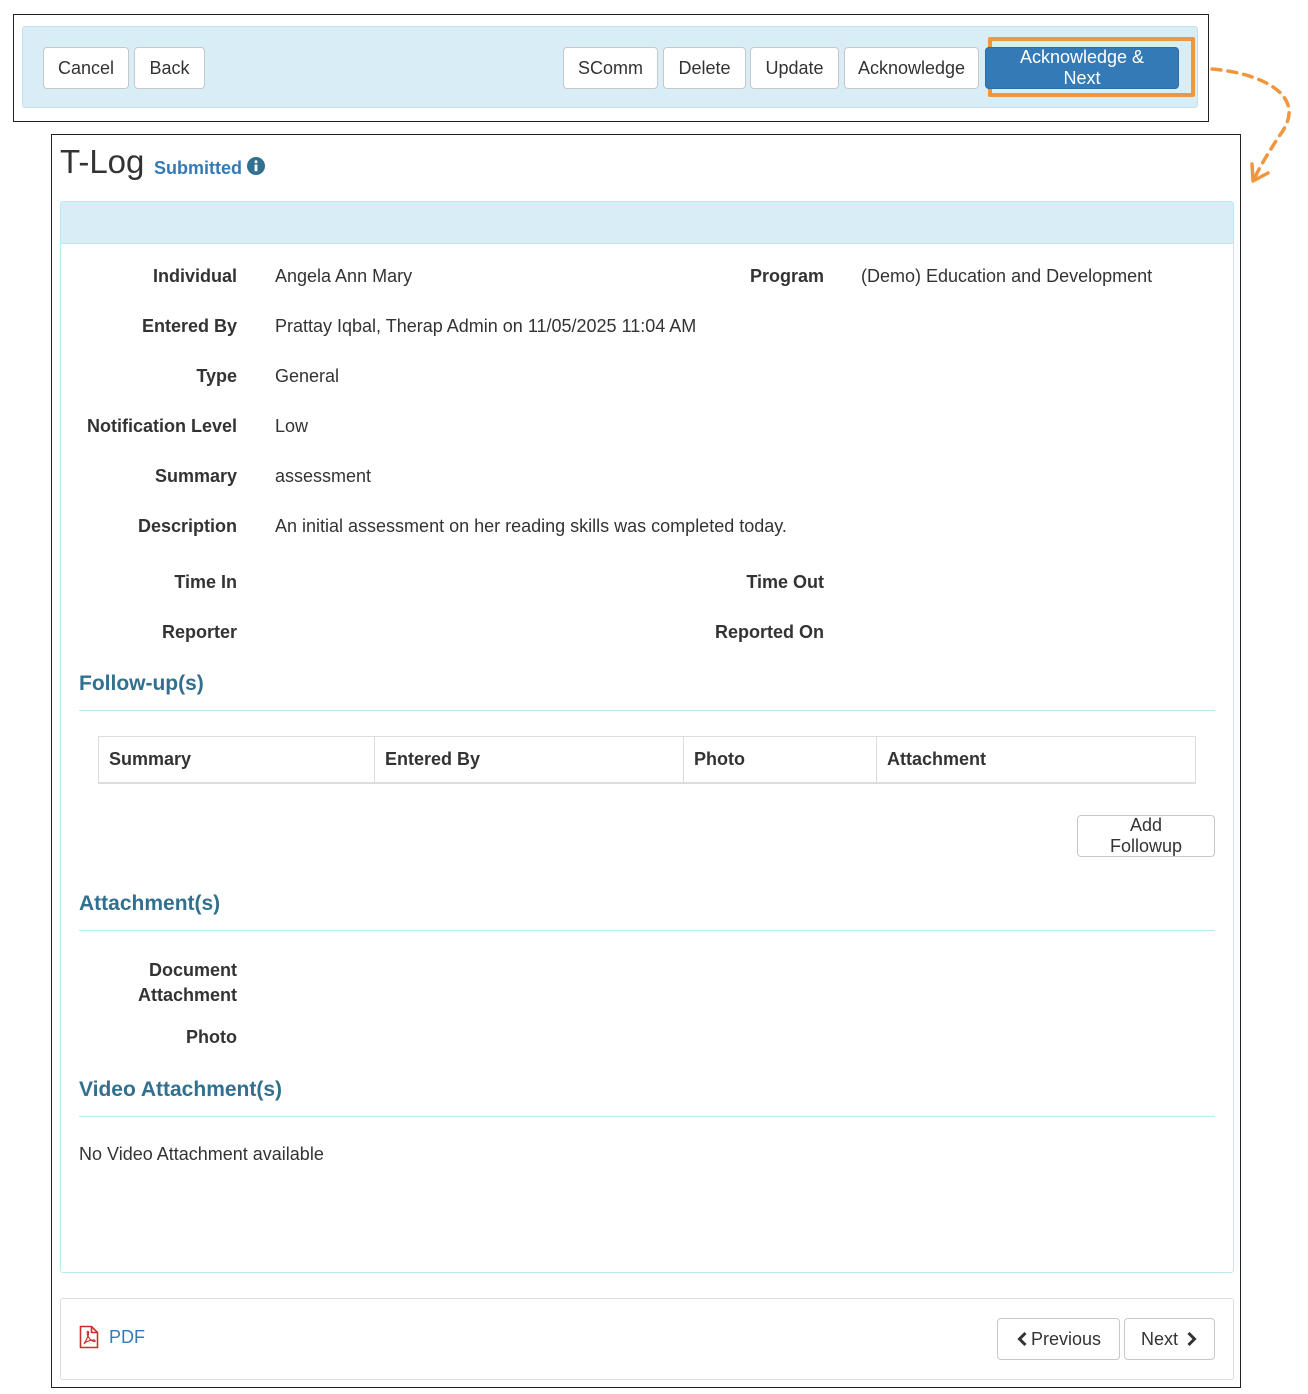 This screenshot has width=1308, height=1394. I want to click on videos-section-title: Video Attachment(s), so click(181, 1089).